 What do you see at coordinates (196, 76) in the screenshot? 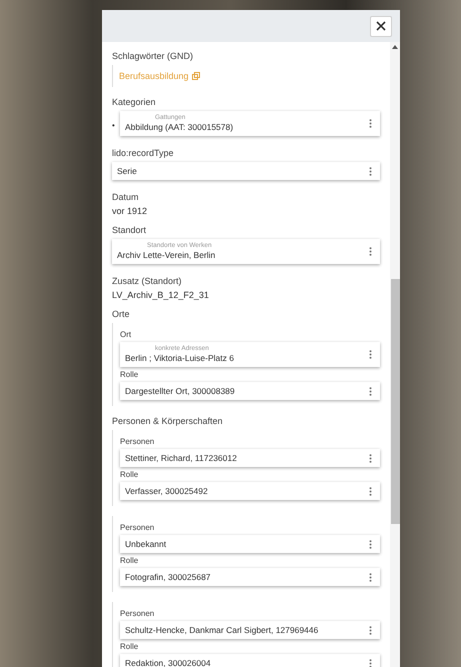
I see `external-link-icon` at bounding box center [196, 76].